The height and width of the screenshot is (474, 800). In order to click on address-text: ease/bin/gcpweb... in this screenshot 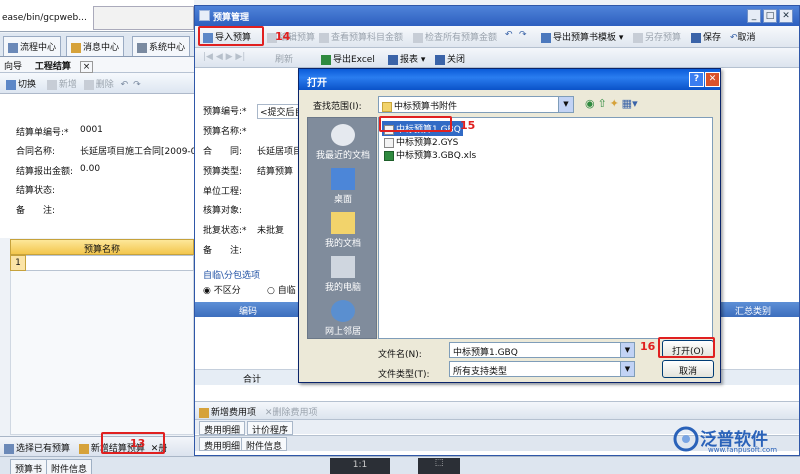, I will do `click(44, 18)`.